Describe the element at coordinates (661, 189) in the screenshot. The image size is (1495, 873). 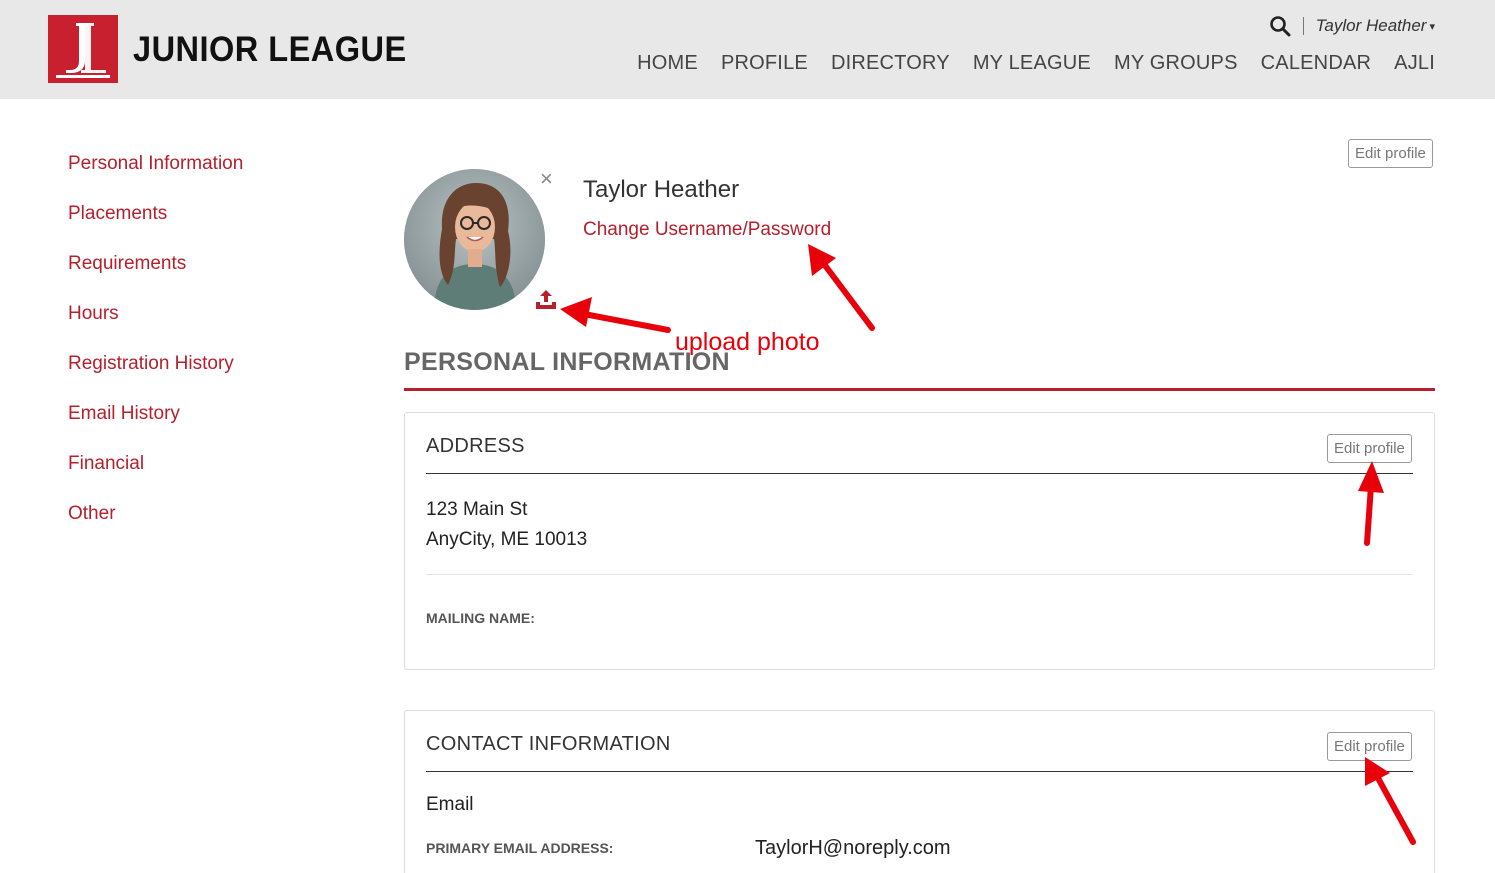
I see `profile-name: Taylor Heather` at that location.